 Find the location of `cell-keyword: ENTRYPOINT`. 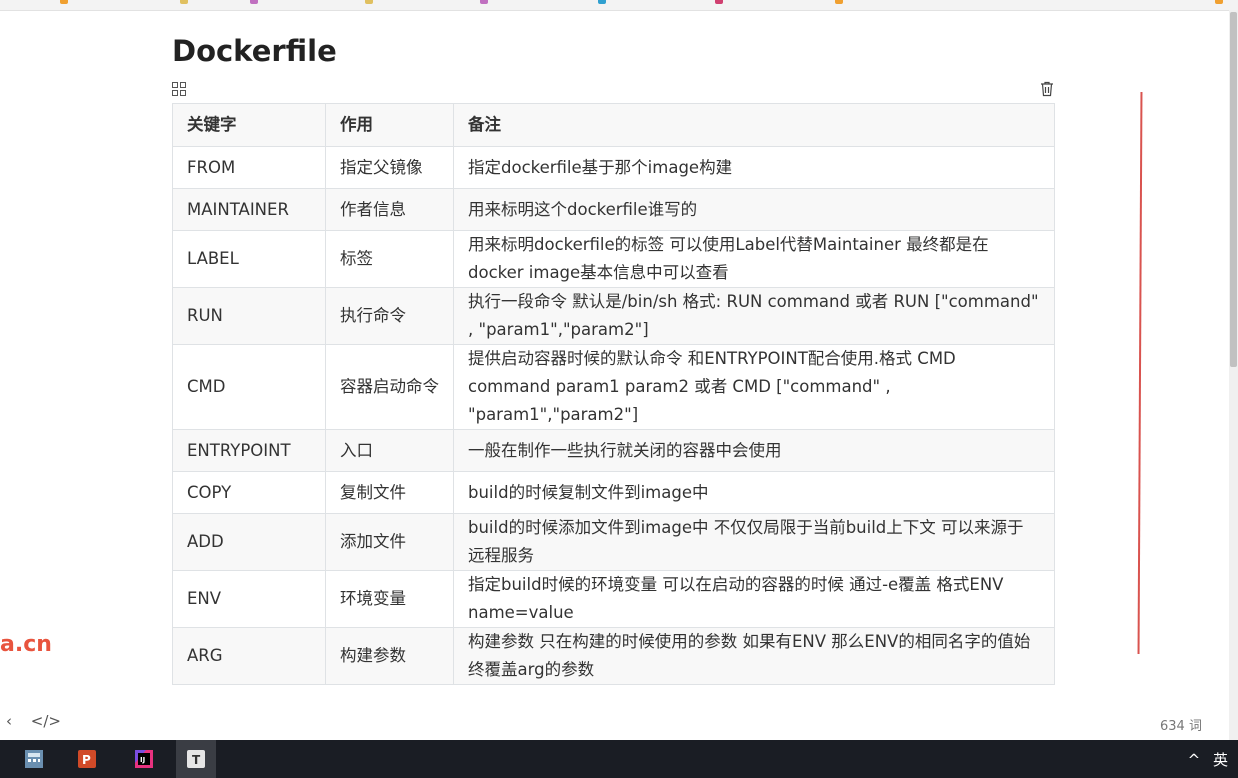

cell-keyword: ENTRYPOINT is located at coordinates (249, 450).